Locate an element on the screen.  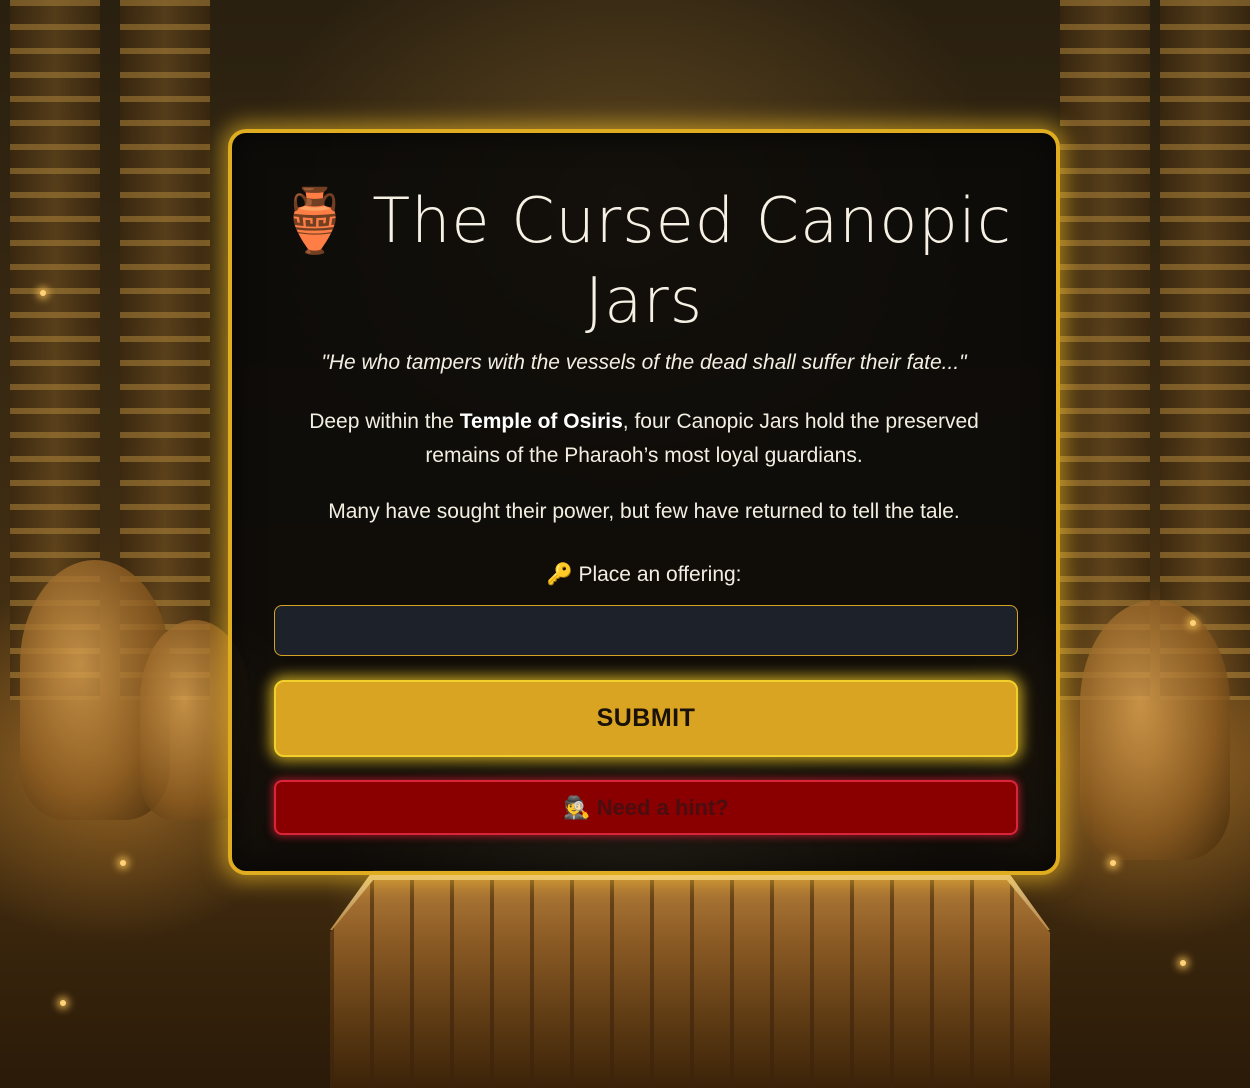
offering-label: 🔑 Place an offering: is located at coordinates (644, 575).